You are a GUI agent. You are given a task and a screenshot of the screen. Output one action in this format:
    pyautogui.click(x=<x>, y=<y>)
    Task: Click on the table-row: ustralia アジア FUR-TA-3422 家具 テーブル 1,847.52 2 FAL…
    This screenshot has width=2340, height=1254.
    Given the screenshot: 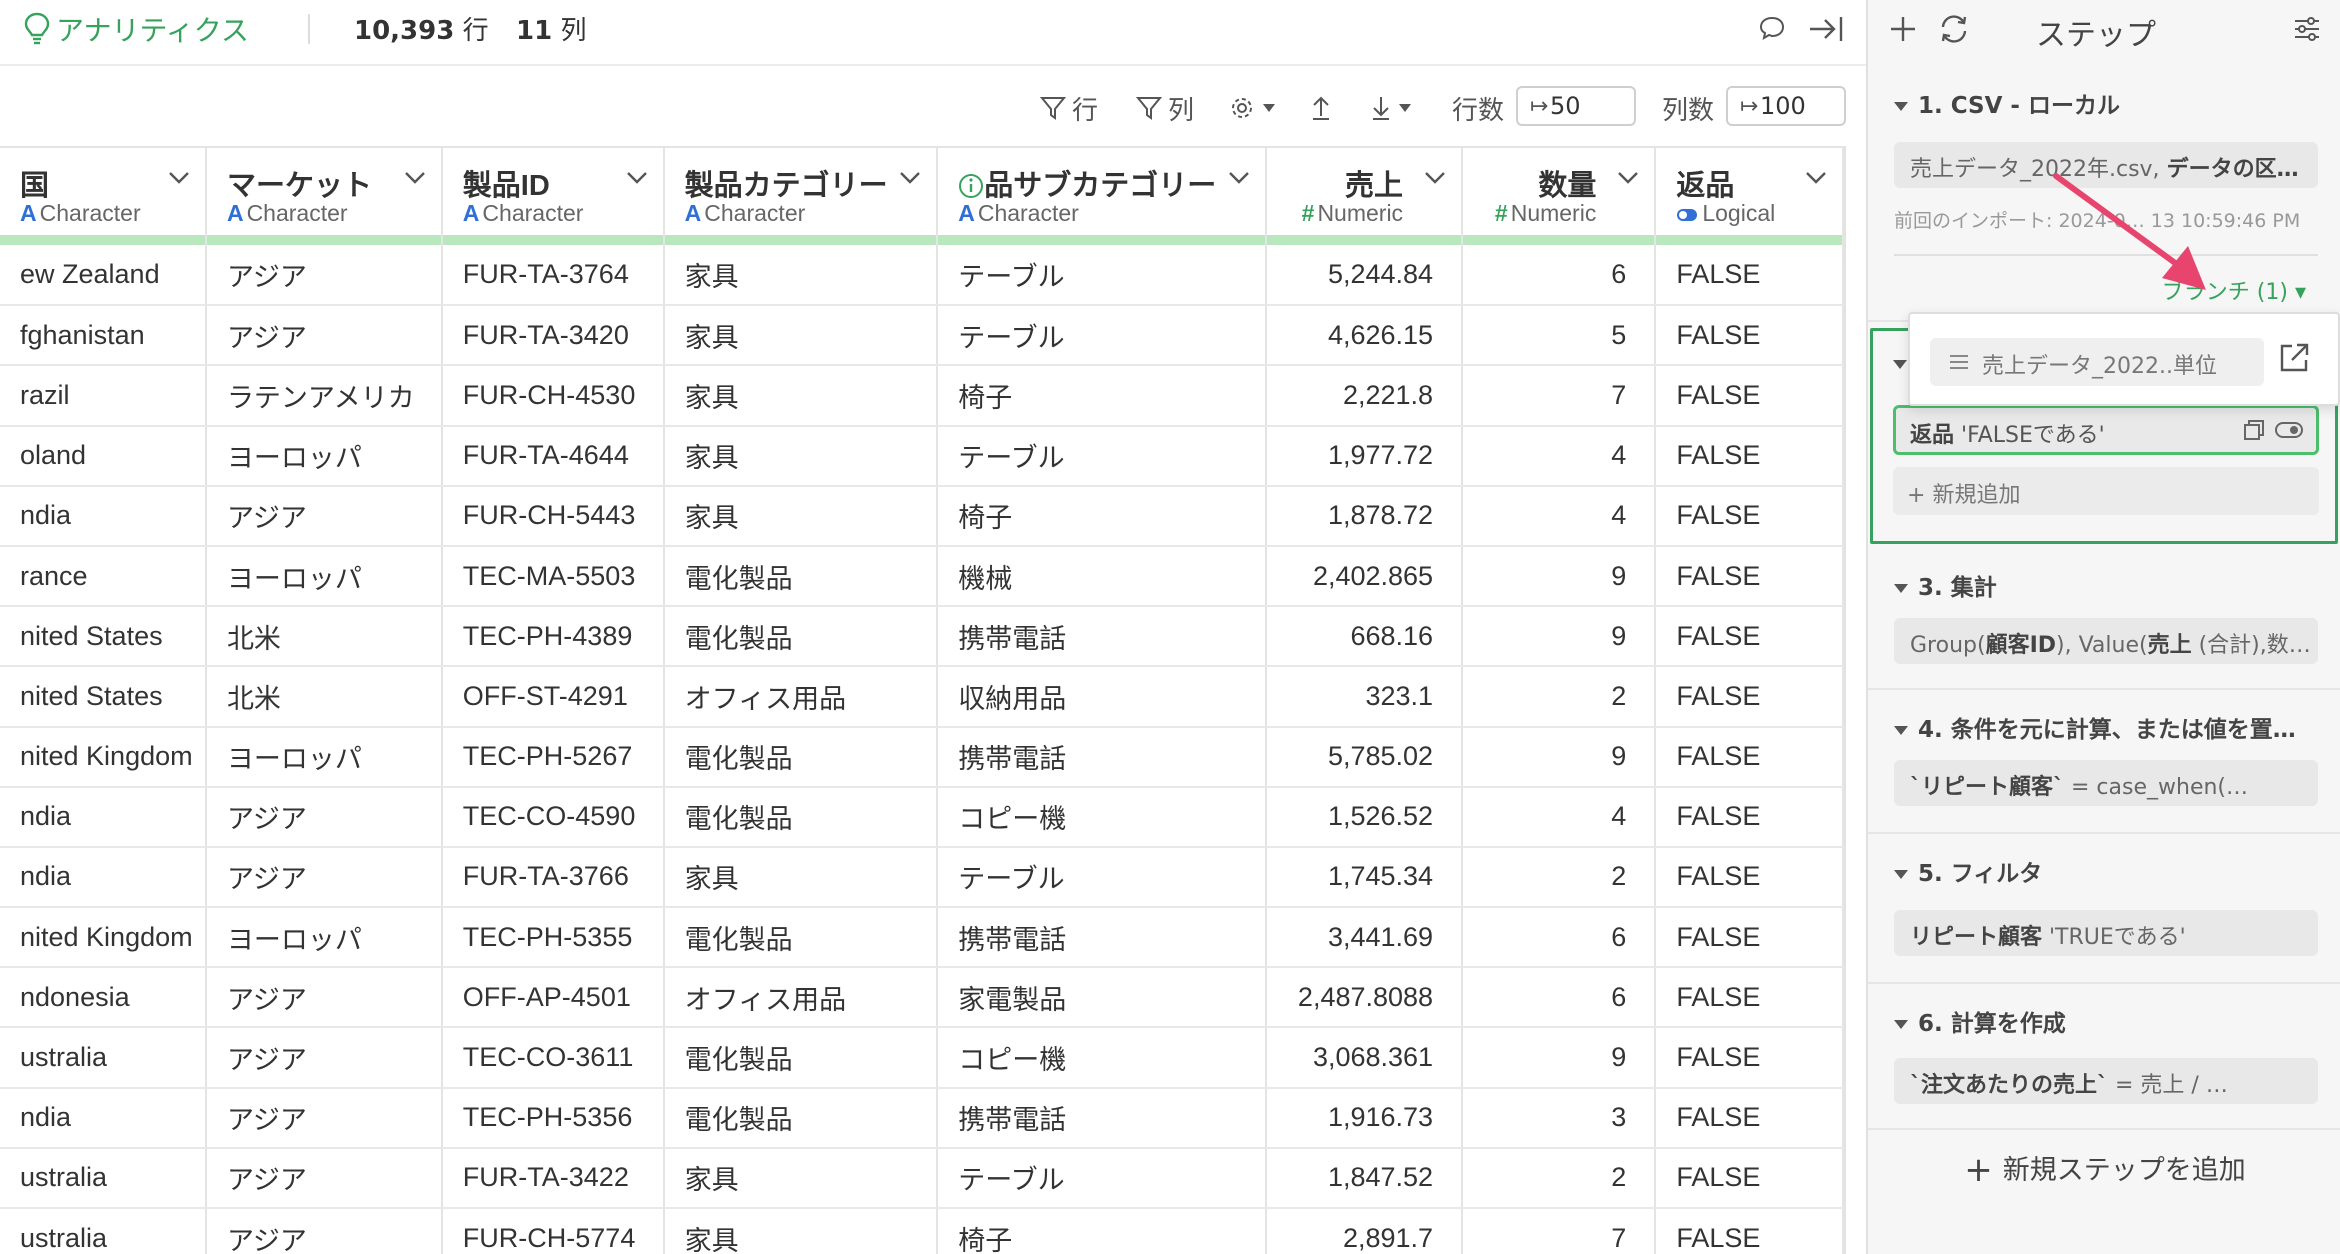 What is the action you would take?
    pyautogui.click(x=922, y=1178)
    